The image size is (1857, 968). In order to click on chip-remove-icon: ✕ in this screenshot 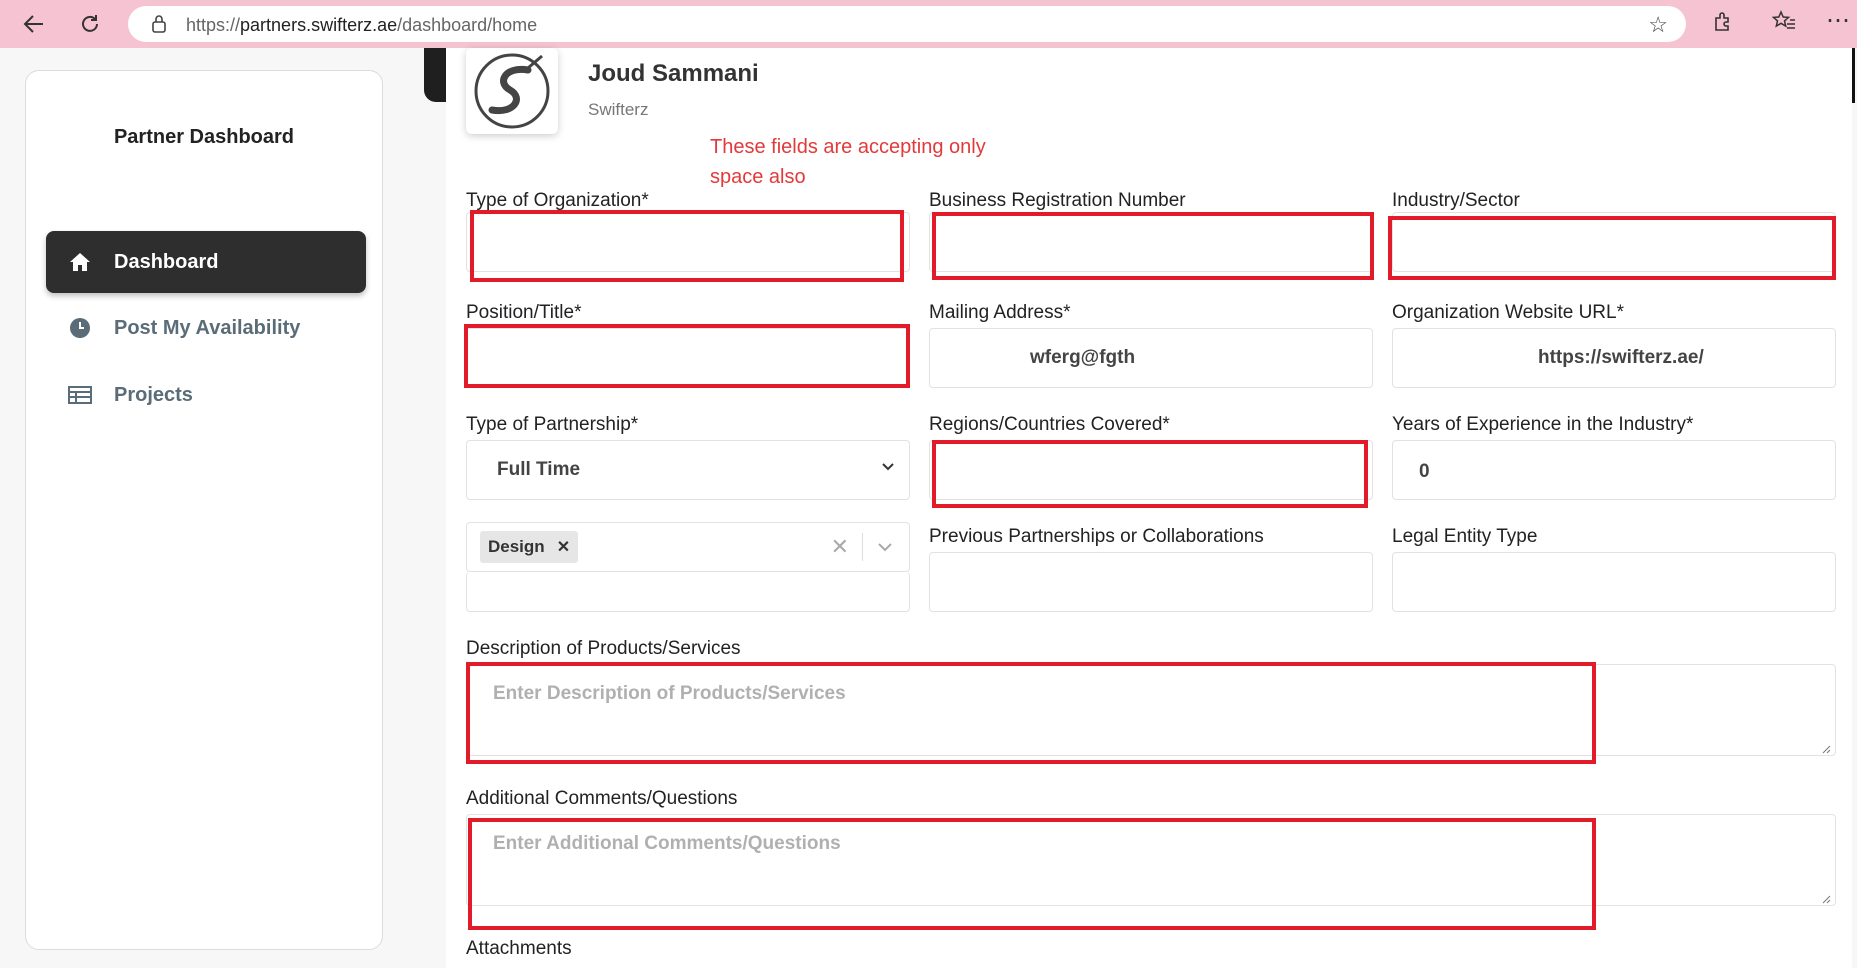, I will do `click(563, 547)`.